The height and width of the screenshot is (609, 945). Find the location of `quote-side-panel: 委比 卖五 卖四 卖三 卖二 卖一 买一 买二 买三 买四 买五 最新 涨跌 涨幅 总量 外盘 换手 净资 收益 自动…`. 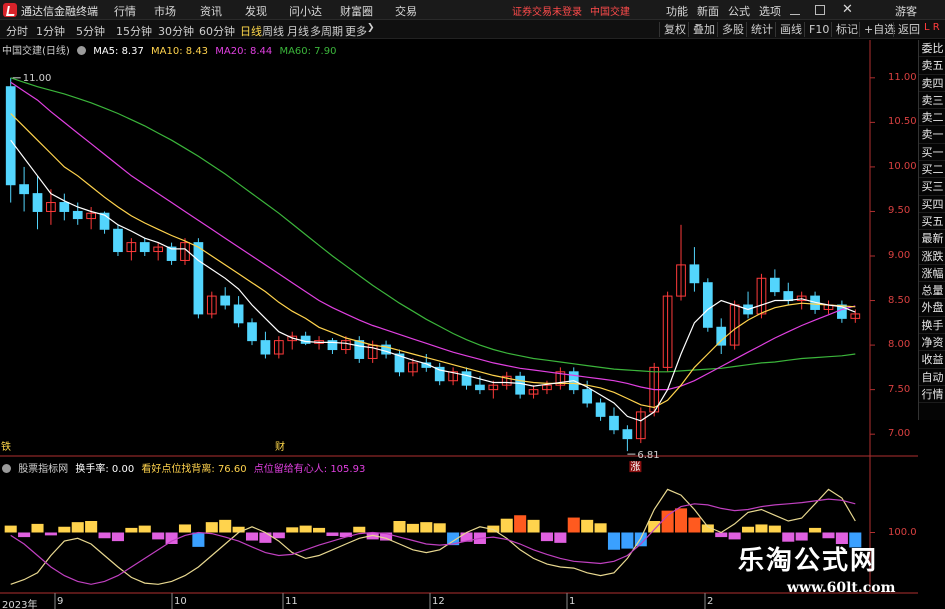

quote-side-panel: 委比 卖五 卖四 卖三 卖二 卖一 买一 买二 买三 买四 买五 最新 涨跌 涨幅 总量 外盘 换手 净资 收益 自动… is located at coordinates (931, 230).